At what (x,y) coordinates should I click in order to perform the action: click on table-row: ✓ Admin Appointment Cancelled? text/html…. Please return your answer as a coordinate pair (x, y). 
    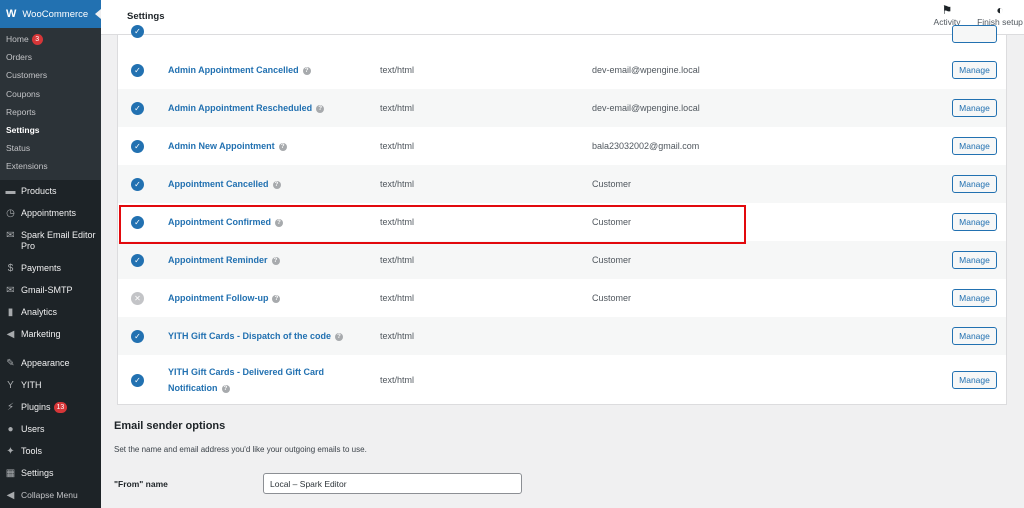
    Looking at the image, I should click on (562, 70).